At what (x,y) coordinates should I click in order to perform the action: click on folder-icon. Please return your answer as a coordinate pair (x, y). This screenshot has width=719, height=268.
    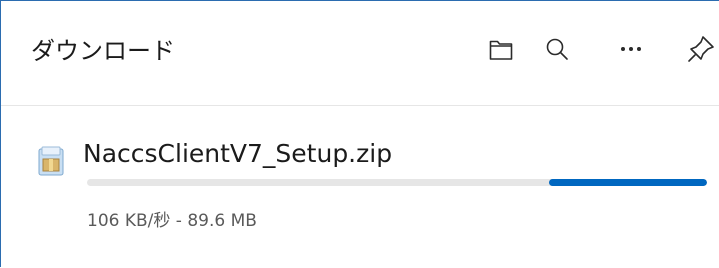
    Looking at the image, I should click on (501, 50).